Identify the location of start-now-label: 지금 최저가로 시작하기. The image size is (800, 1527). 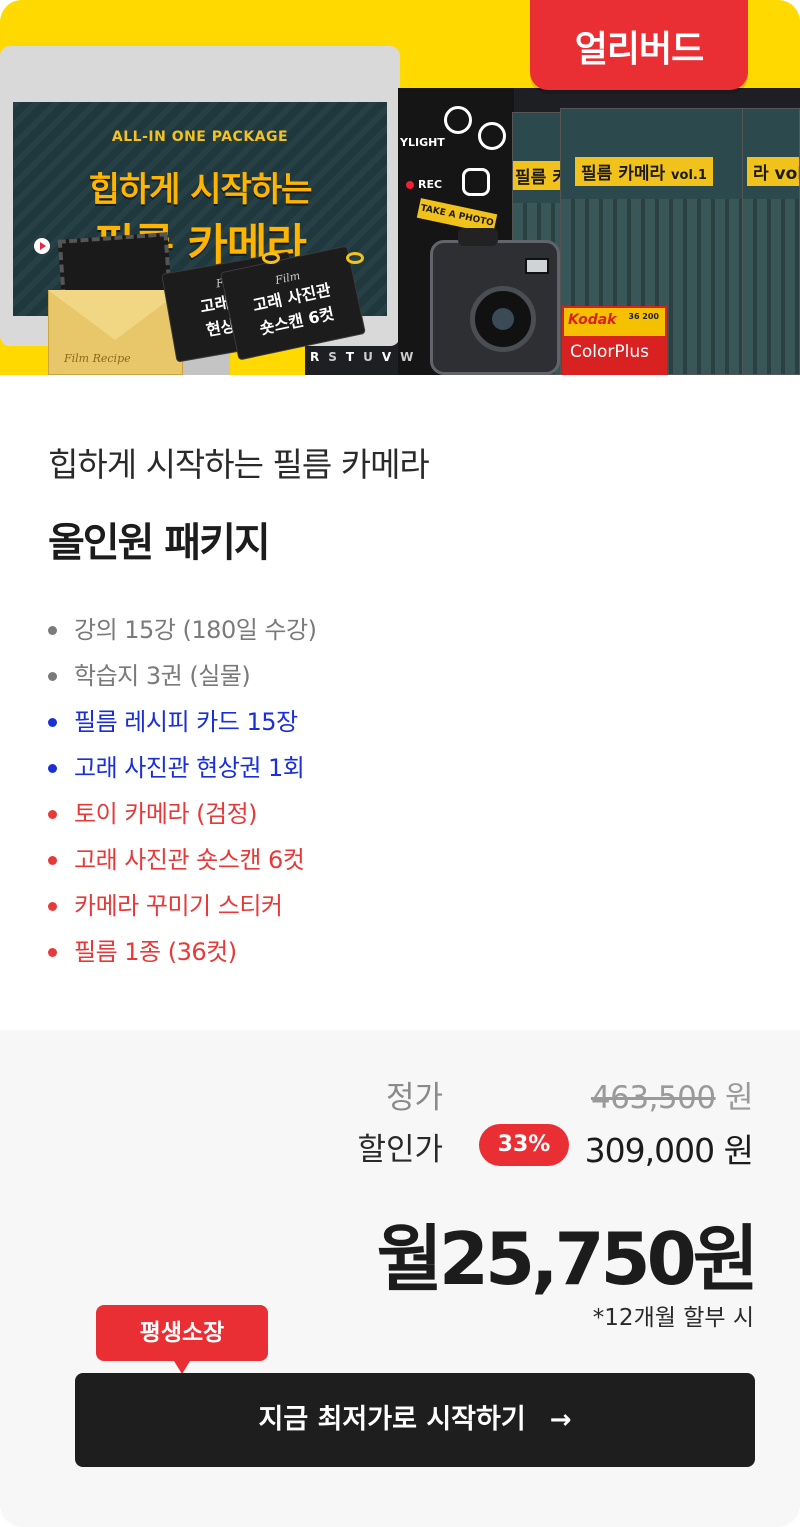
(392, 1419).